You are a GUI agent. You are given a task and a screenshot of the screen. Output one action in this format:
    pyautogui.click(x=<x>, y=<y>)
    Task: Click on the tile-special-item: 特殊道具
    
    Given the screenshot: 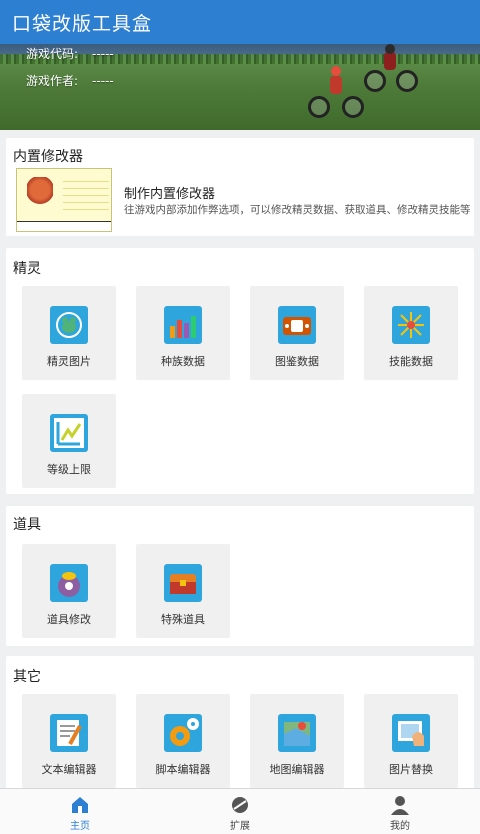 What is the action you would take?
    pyautogui.click(x=183, y=591)
    